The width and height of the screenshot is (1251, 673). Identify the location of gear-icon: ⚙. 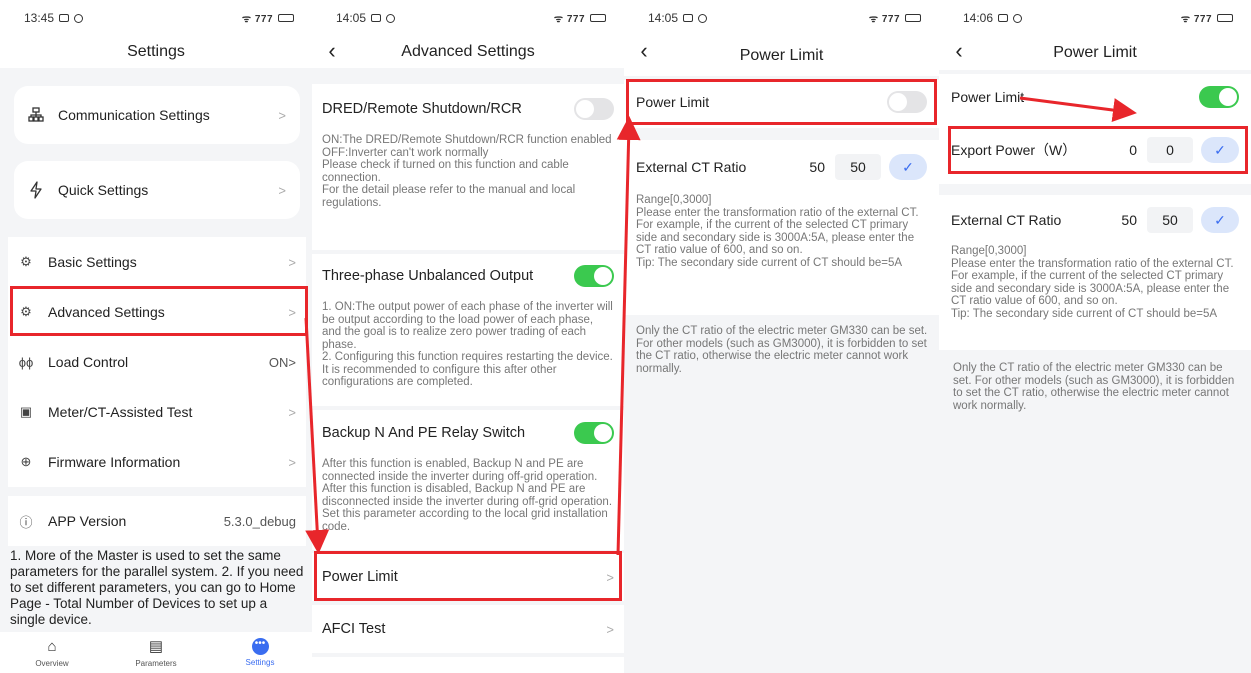
(26, 261).